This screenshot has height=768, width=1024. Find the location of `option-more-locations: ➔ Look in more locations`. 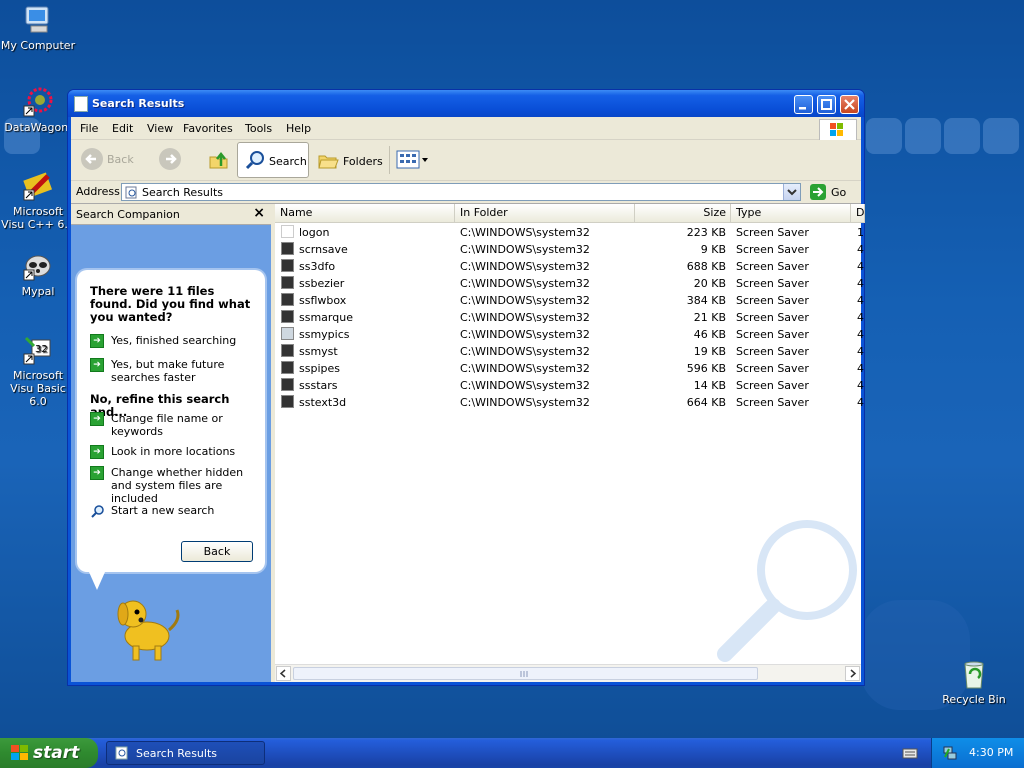

option-more-locations: ➔ Look in more locations is located at coordinates (175, 453).